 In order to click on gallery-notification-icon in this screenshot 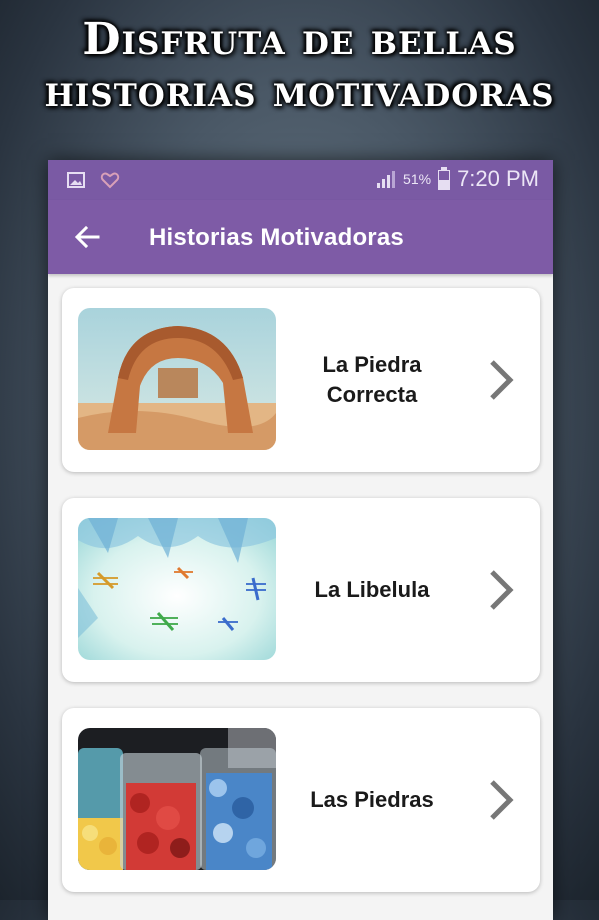, I will do `click(76, 180)`.